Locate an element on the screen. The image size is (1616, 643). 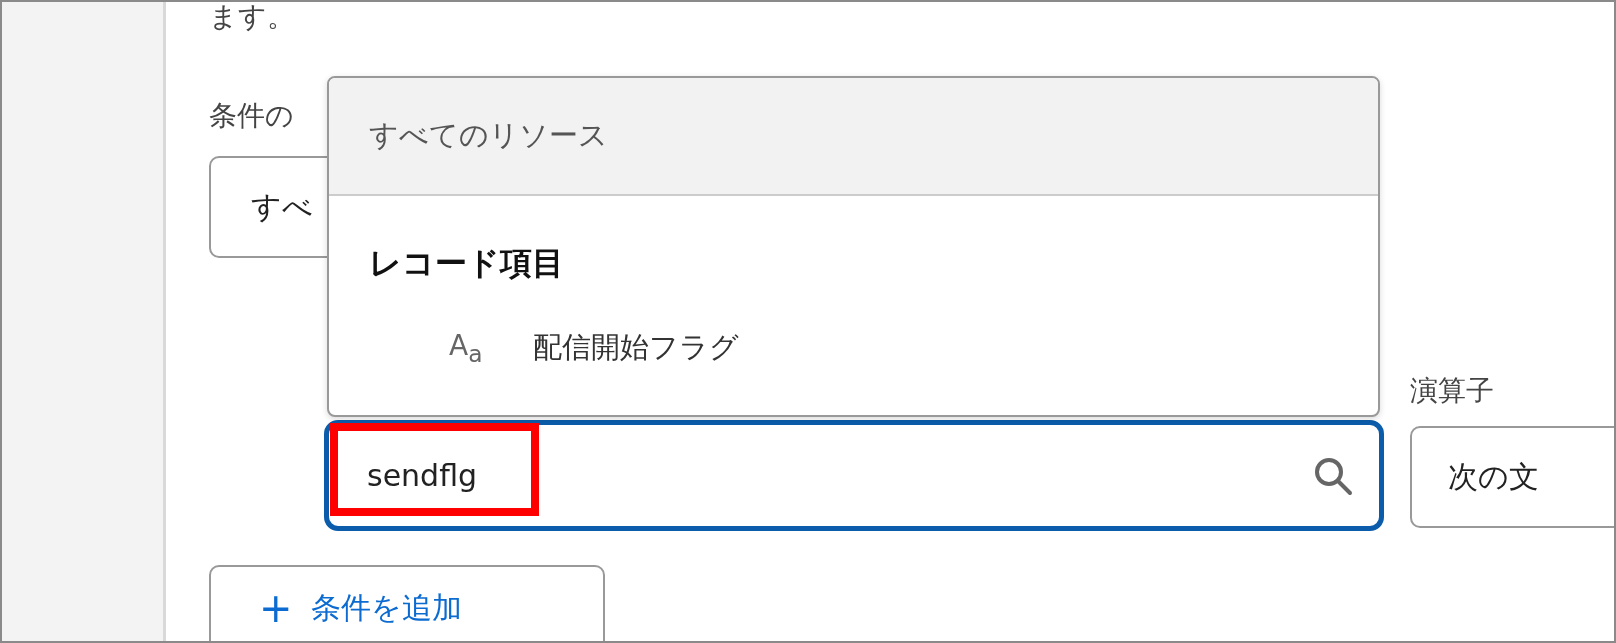
intro-text: ます。 is located at coordinates (252, 17).